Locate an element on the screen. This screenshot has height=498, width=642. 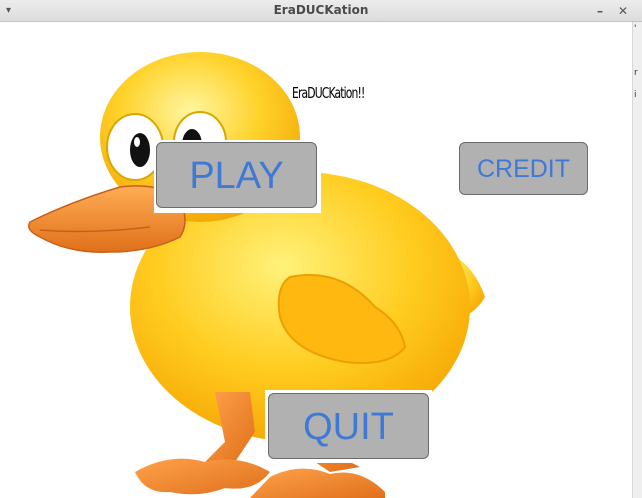
strip-text: r is located at coordinates (636, 73).